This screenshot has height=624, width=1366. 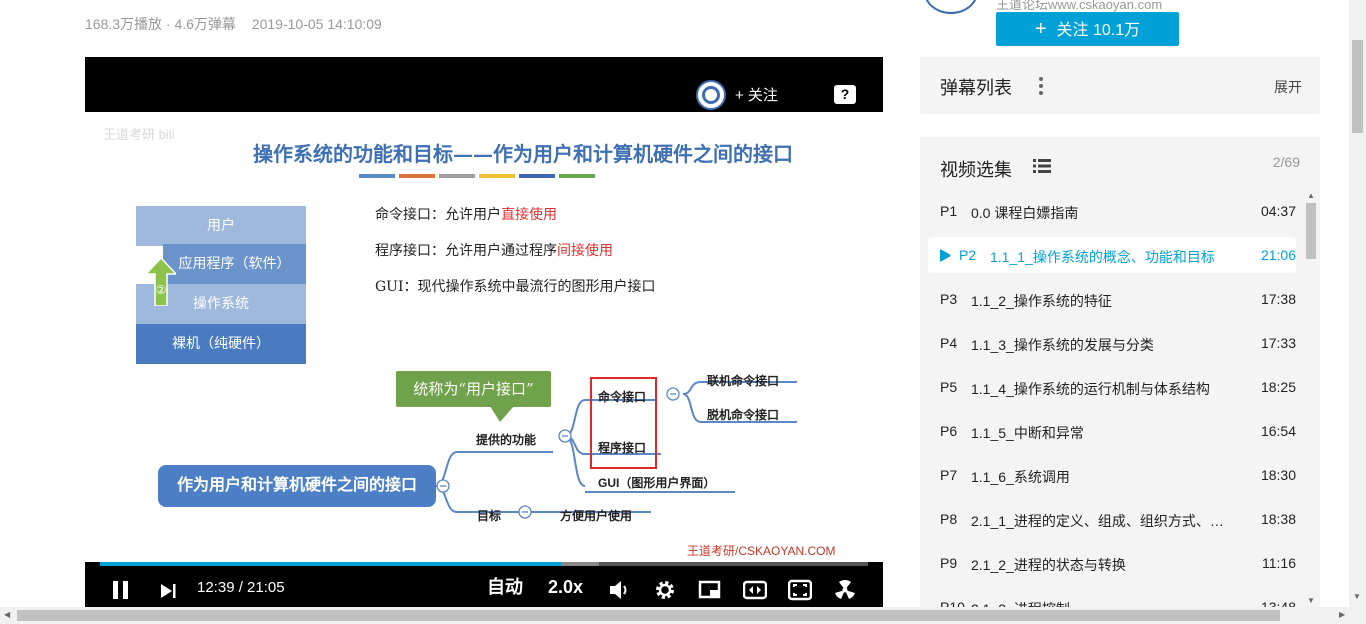 What do you see at coordinates (710, 590) in the screenshot?
I see `picture-in-picture-icon` at bounding box center [710, 590].